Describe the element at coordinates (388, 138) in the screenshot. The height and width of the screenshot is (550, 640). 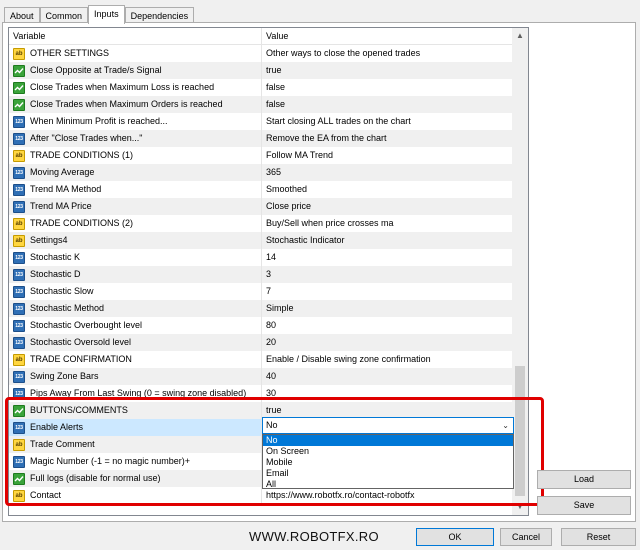
I see `value-cell: Remove the EA from the chart` at that location.